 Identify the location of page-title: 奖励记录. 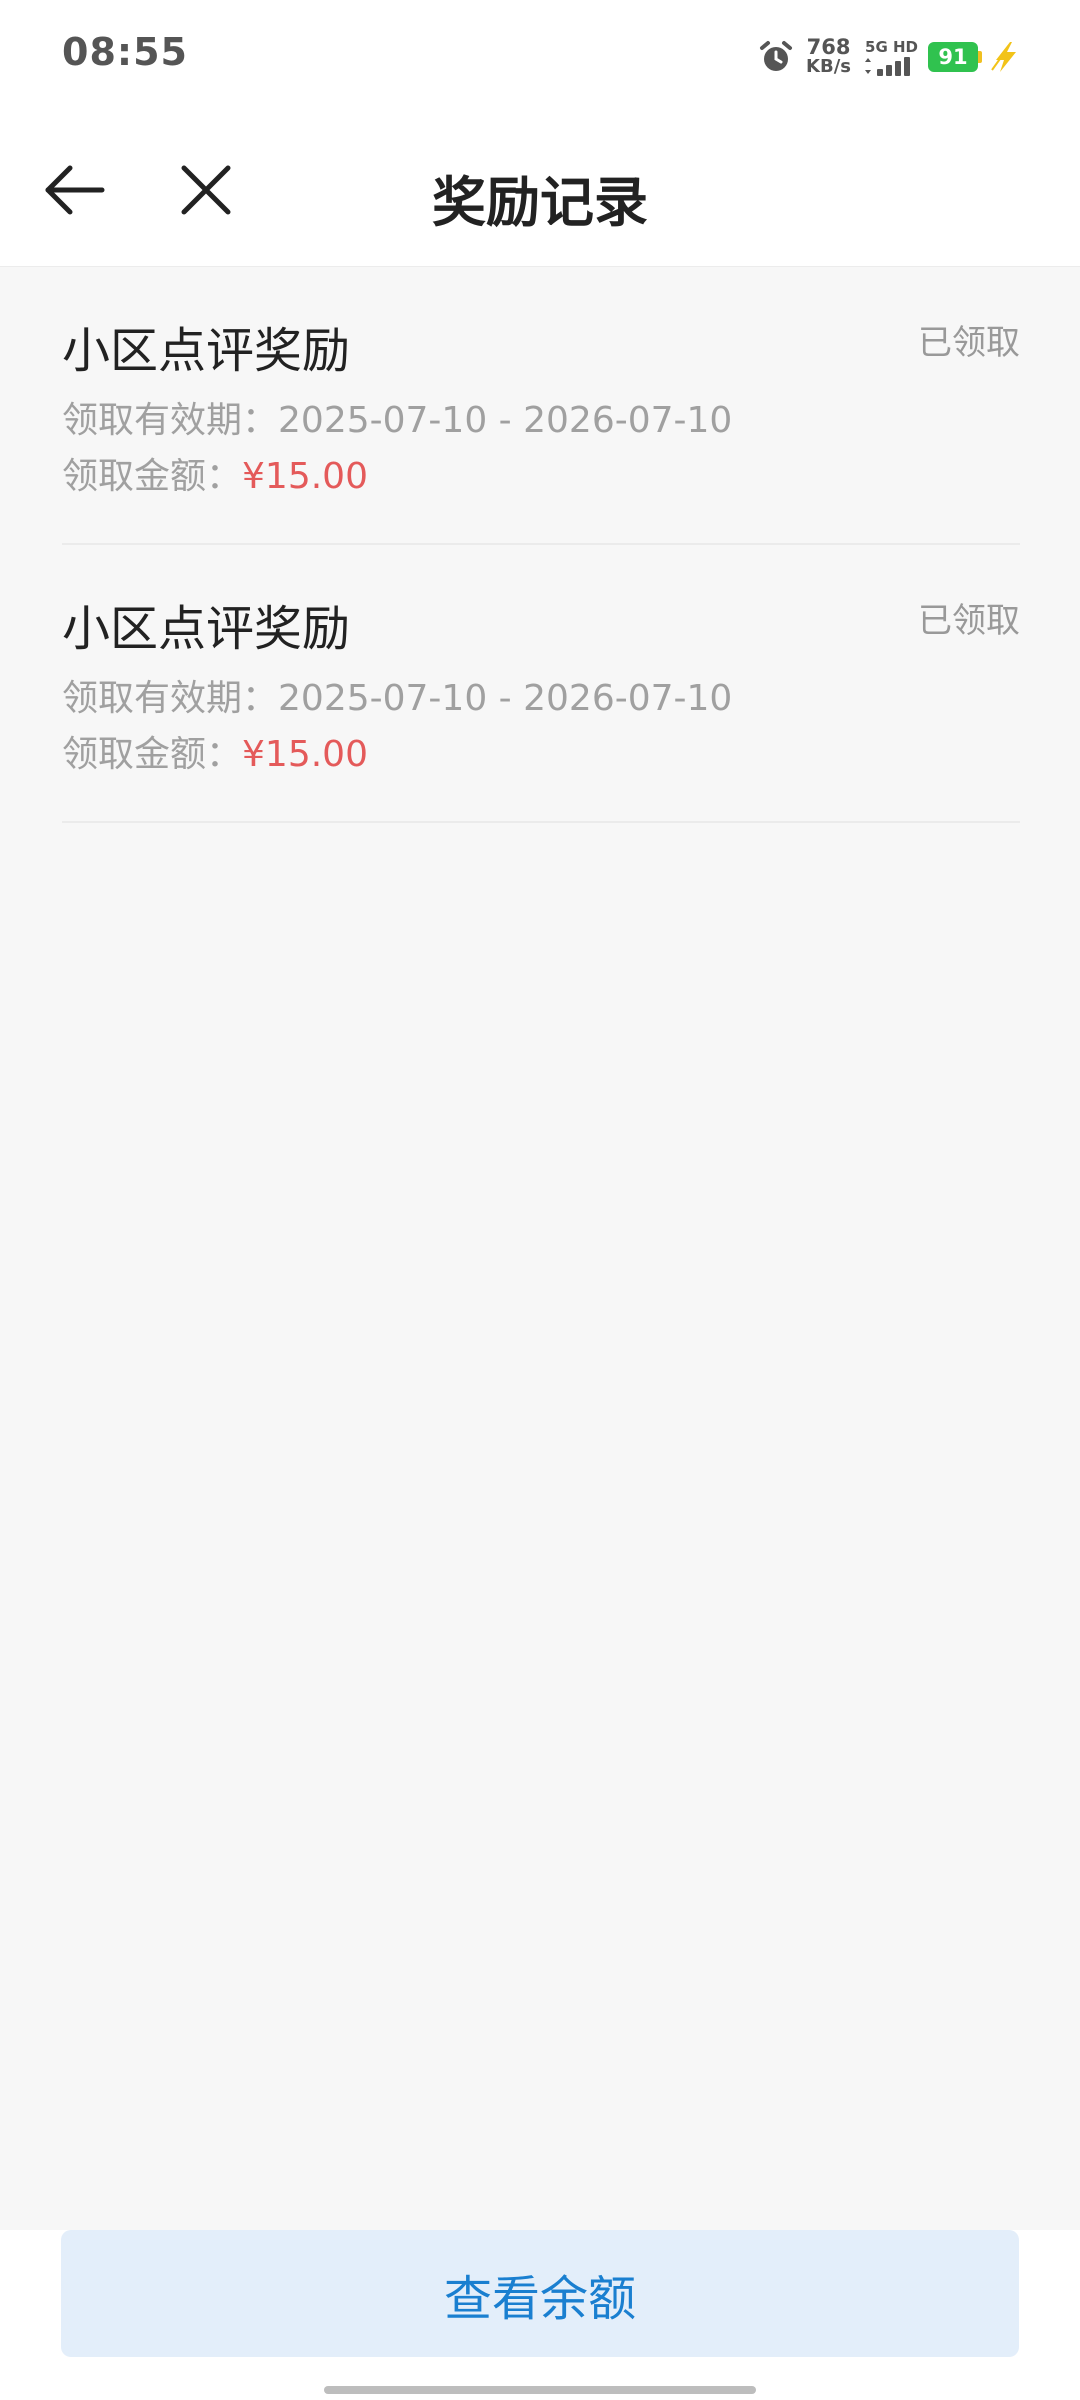
(540, 202).